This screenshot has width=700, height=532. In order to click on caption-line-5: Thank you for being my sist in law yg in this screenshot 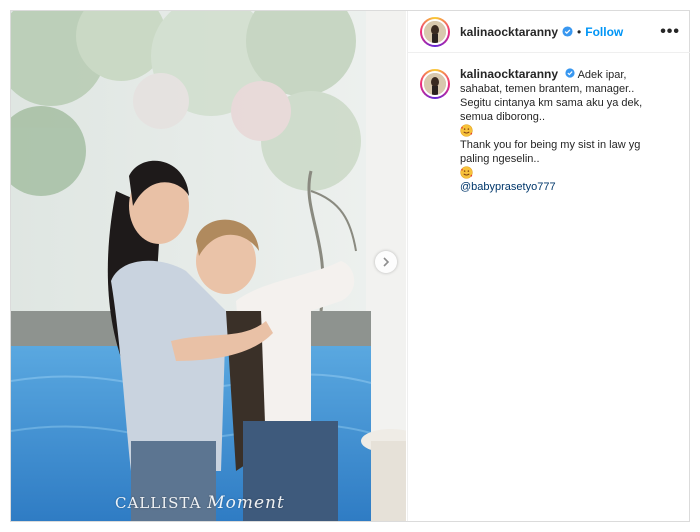, I will do `click(550, 145)`.